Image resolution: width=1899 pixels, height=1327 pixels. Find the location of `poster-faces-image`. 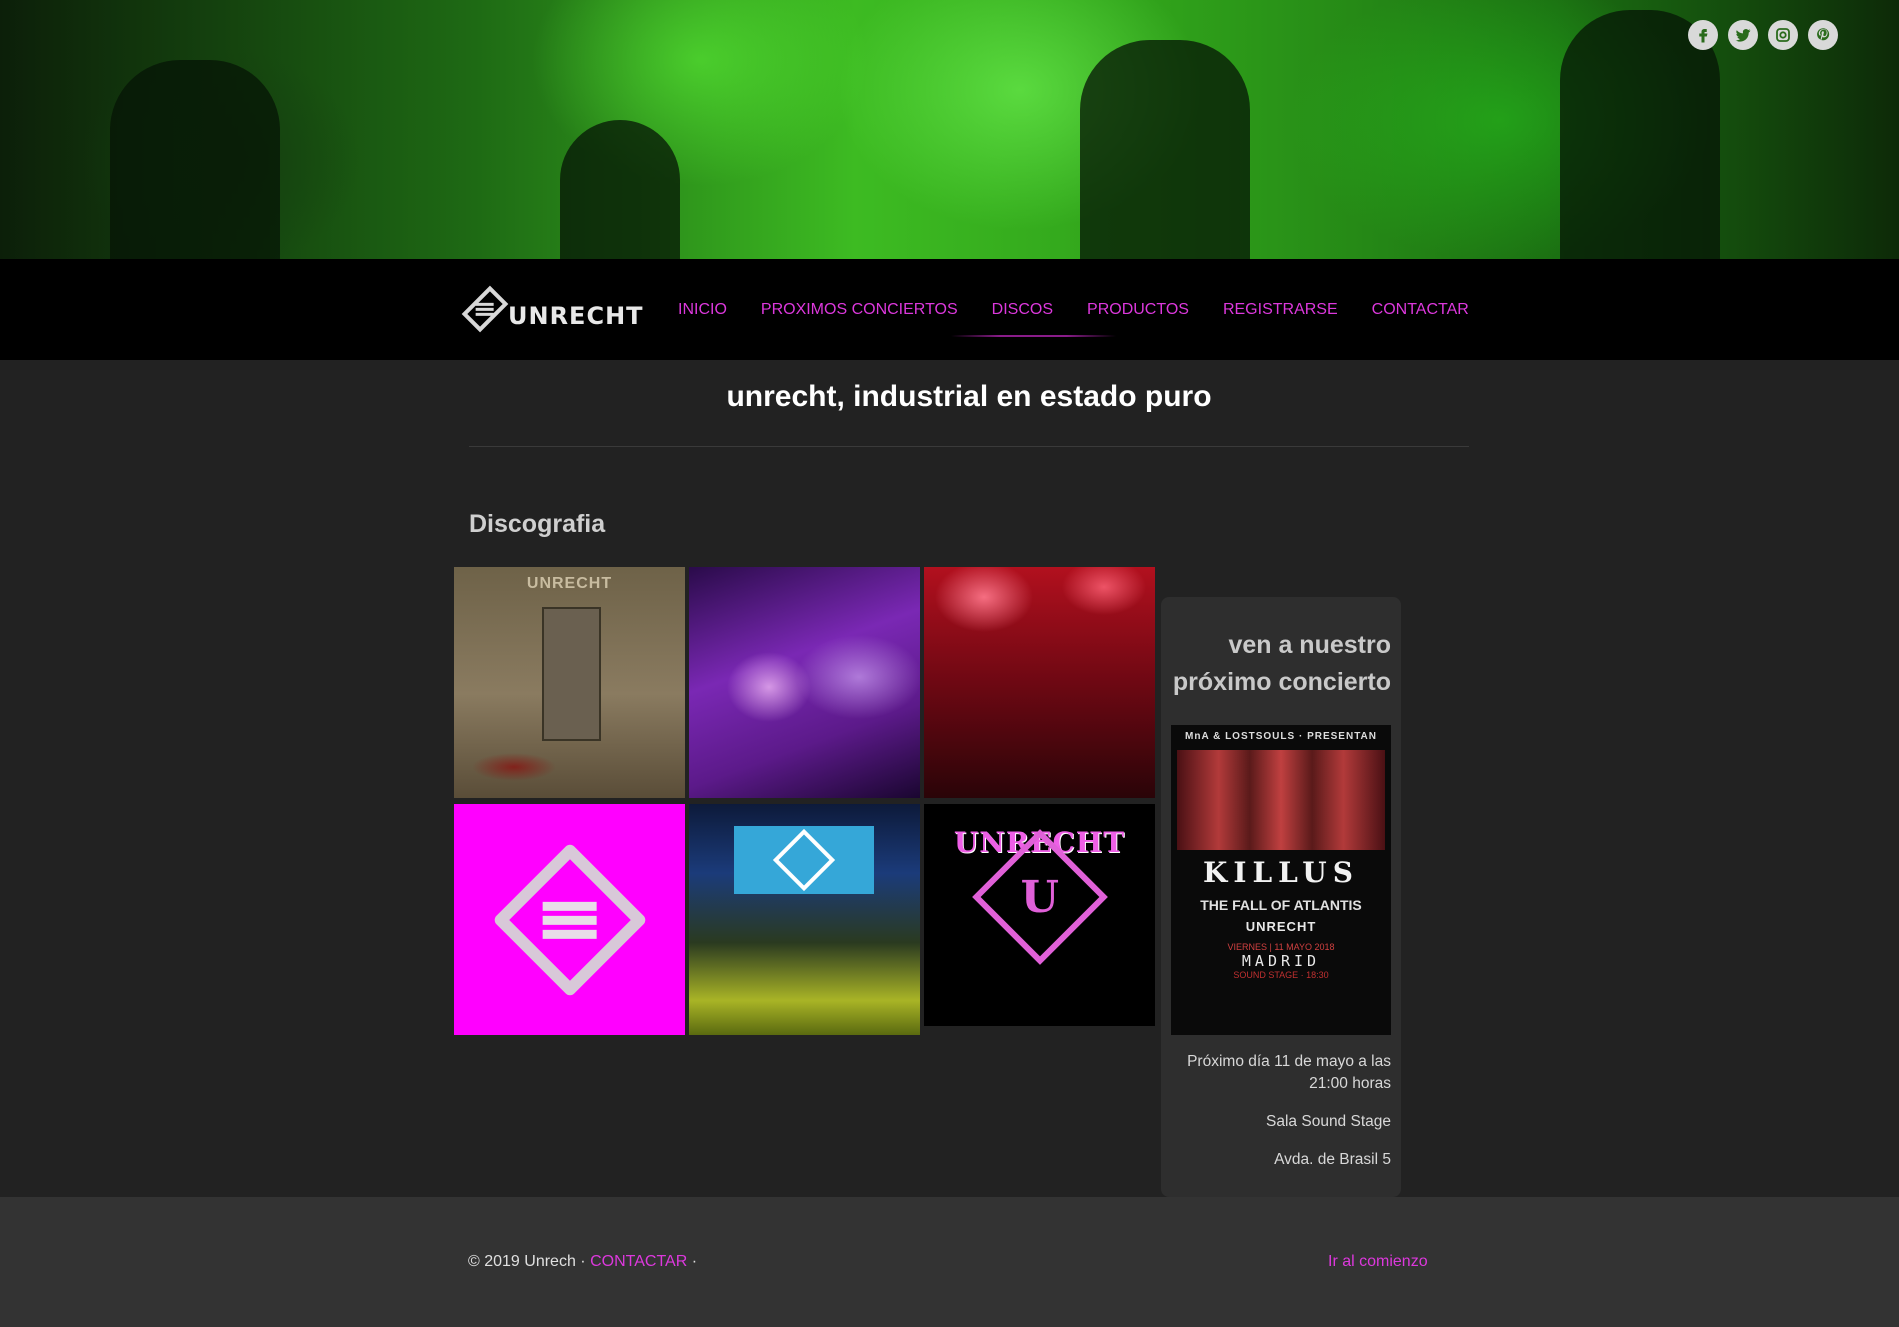

poster-faces-image is located at coordinates (1281, 800).